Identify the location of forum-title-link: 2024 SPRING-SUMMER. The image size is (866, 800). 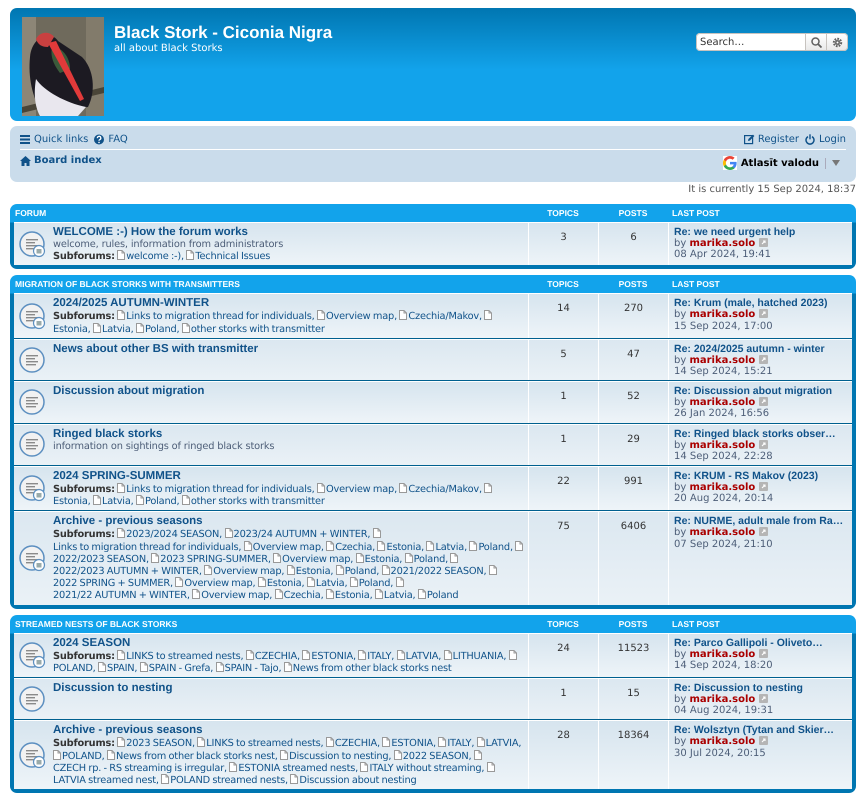
(289, 477).